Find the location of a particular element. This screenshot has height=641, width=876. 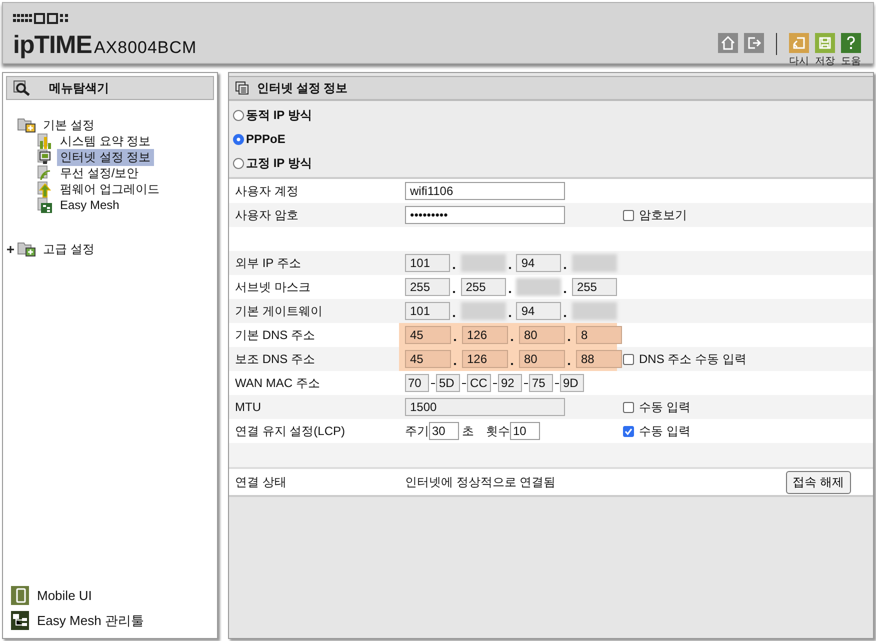

tree-item: 무선 설정/보안 is located at coordinates (99, 173).